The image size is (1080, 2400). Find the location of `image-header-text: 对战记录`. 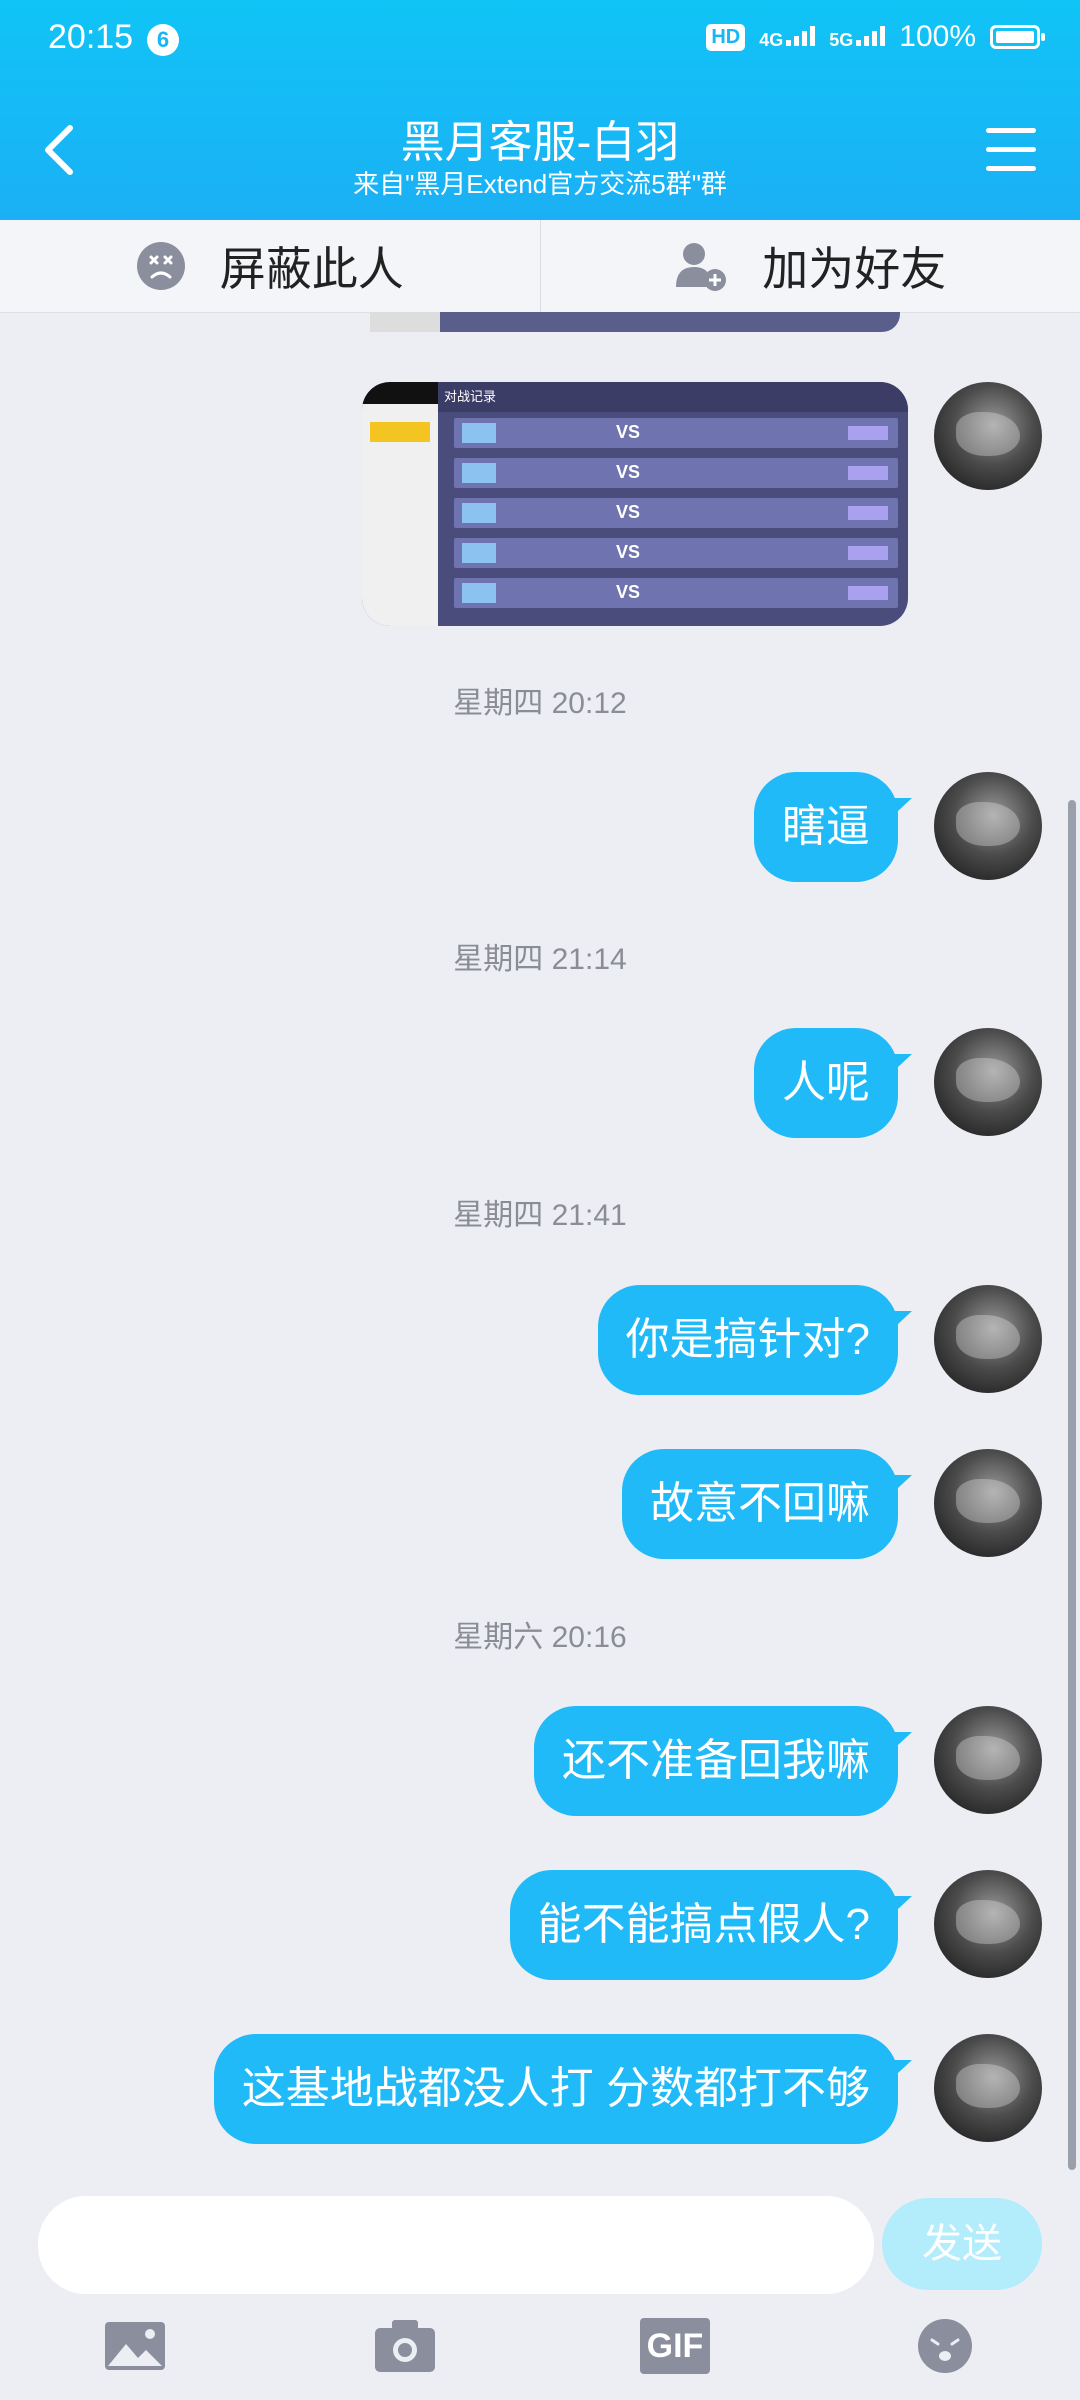

image-header-text: 对战记录 is located at coordinates (470, 396).